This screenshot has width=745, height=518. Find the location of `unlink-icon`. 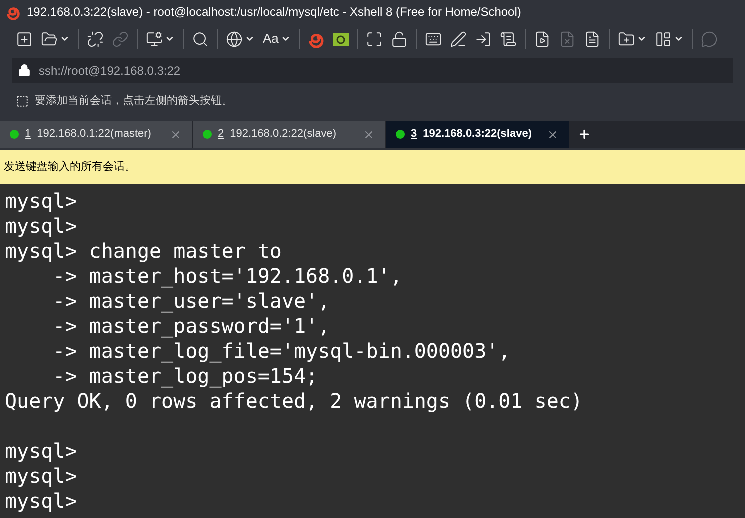

unlink-icon is located at coordinates (95, 39).